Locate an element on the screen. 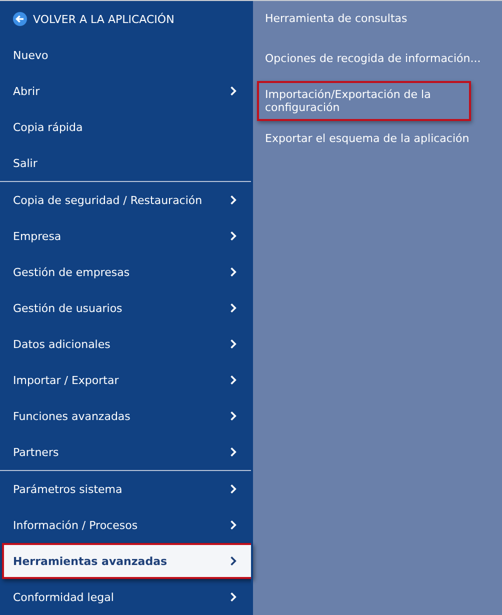  menu-item: Herramientas avanzadas is located at coordinates (127, 561).